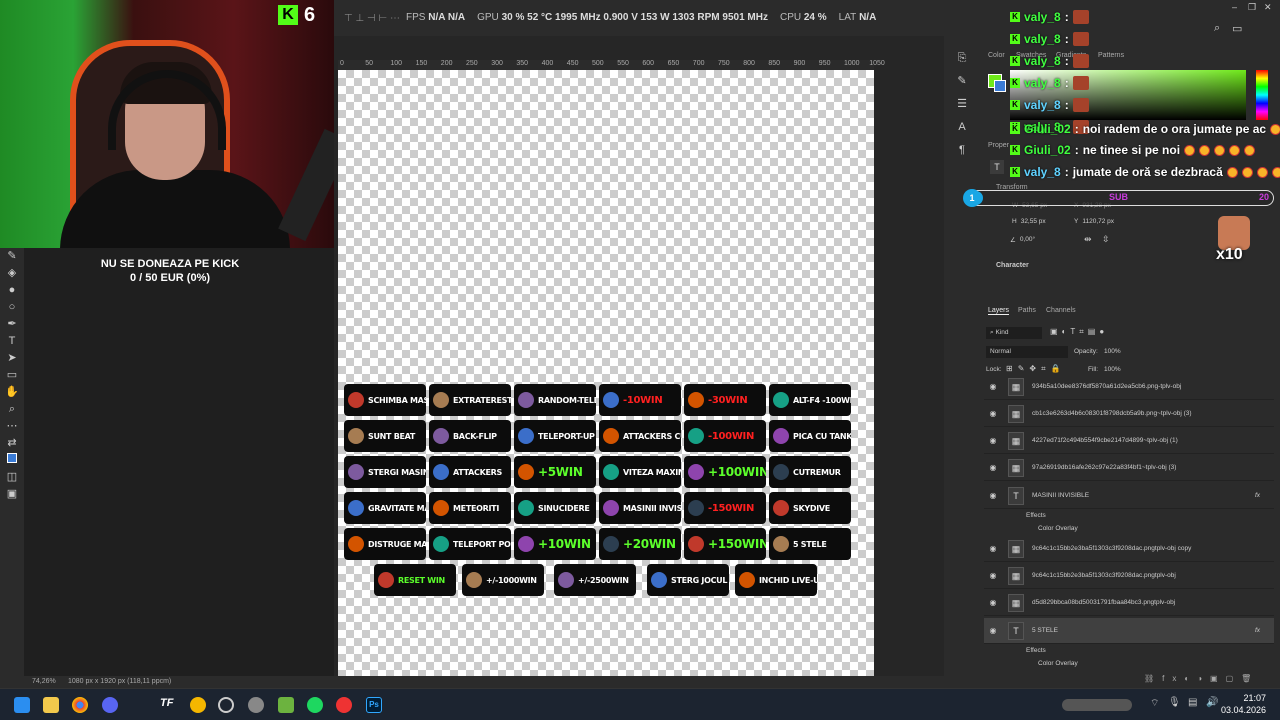  What do you see at coordinates (12, 307) in the screenshot?
I see `dodge-tool-icon: ○` at bounding box center [12, 307].